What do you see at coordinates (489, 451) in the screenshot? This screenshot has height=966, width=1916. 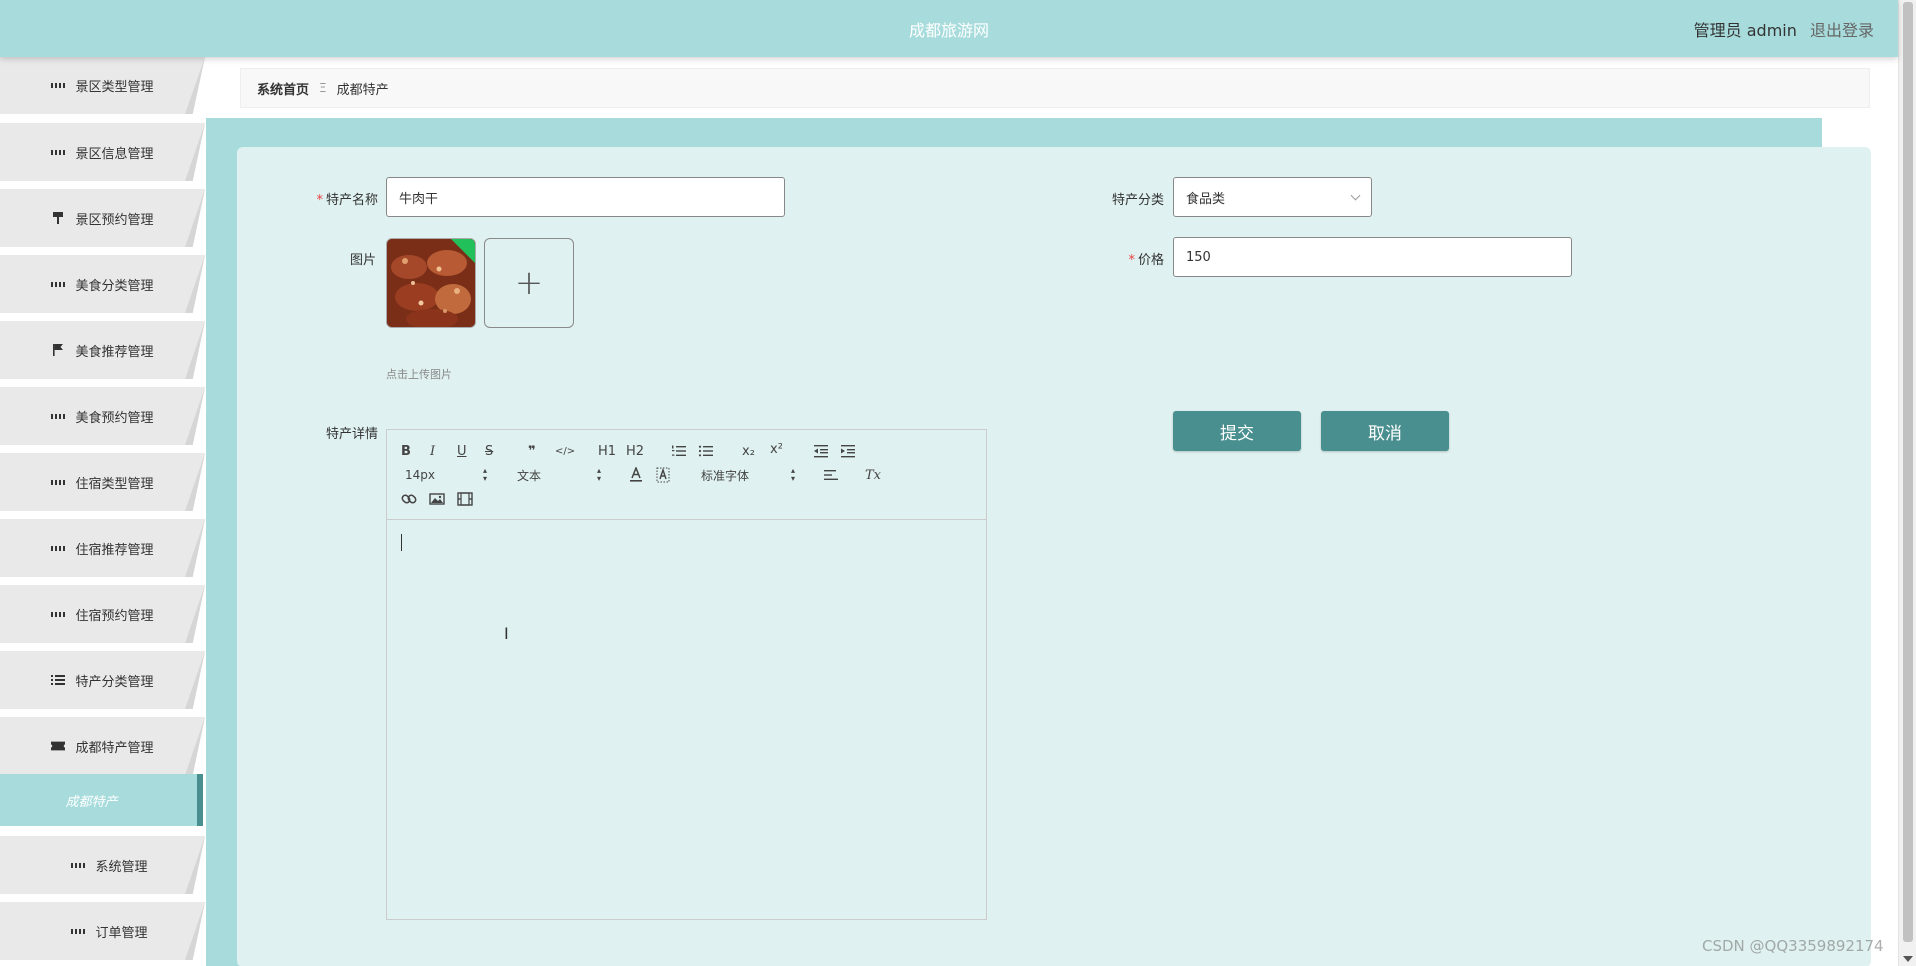 I see `strike-button: S` at bounding box center [489, 451].